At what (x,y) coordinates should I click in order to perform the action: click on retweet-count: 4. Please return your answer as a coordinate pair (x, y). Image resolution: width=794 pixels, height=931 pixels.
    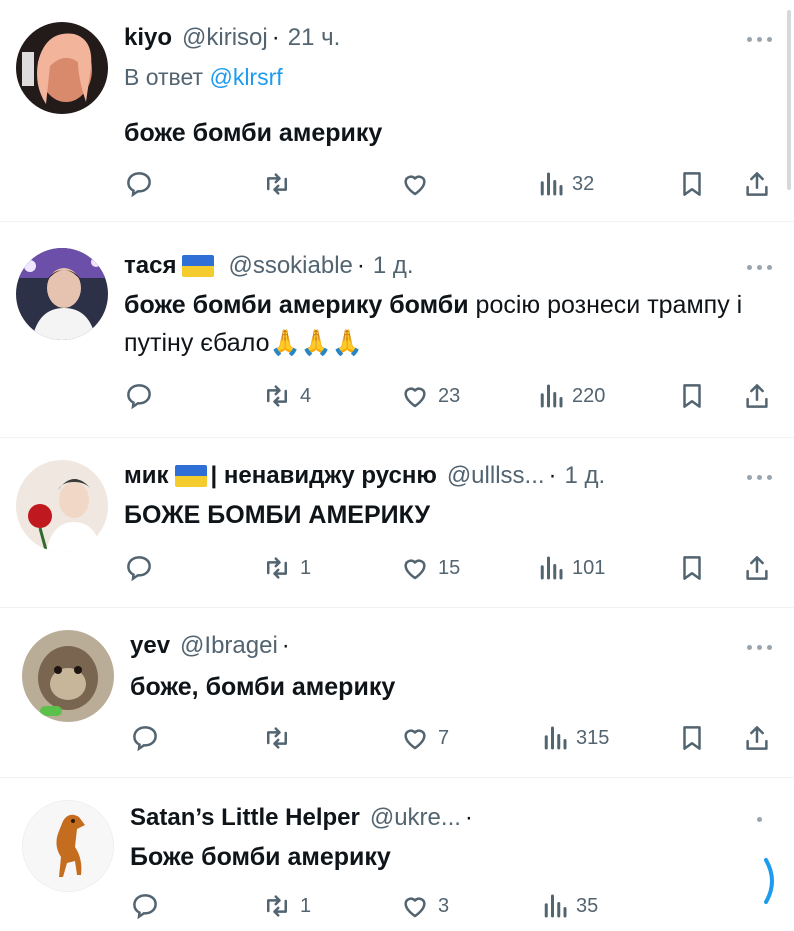
    Looking at the image, I should click on (306, 395).